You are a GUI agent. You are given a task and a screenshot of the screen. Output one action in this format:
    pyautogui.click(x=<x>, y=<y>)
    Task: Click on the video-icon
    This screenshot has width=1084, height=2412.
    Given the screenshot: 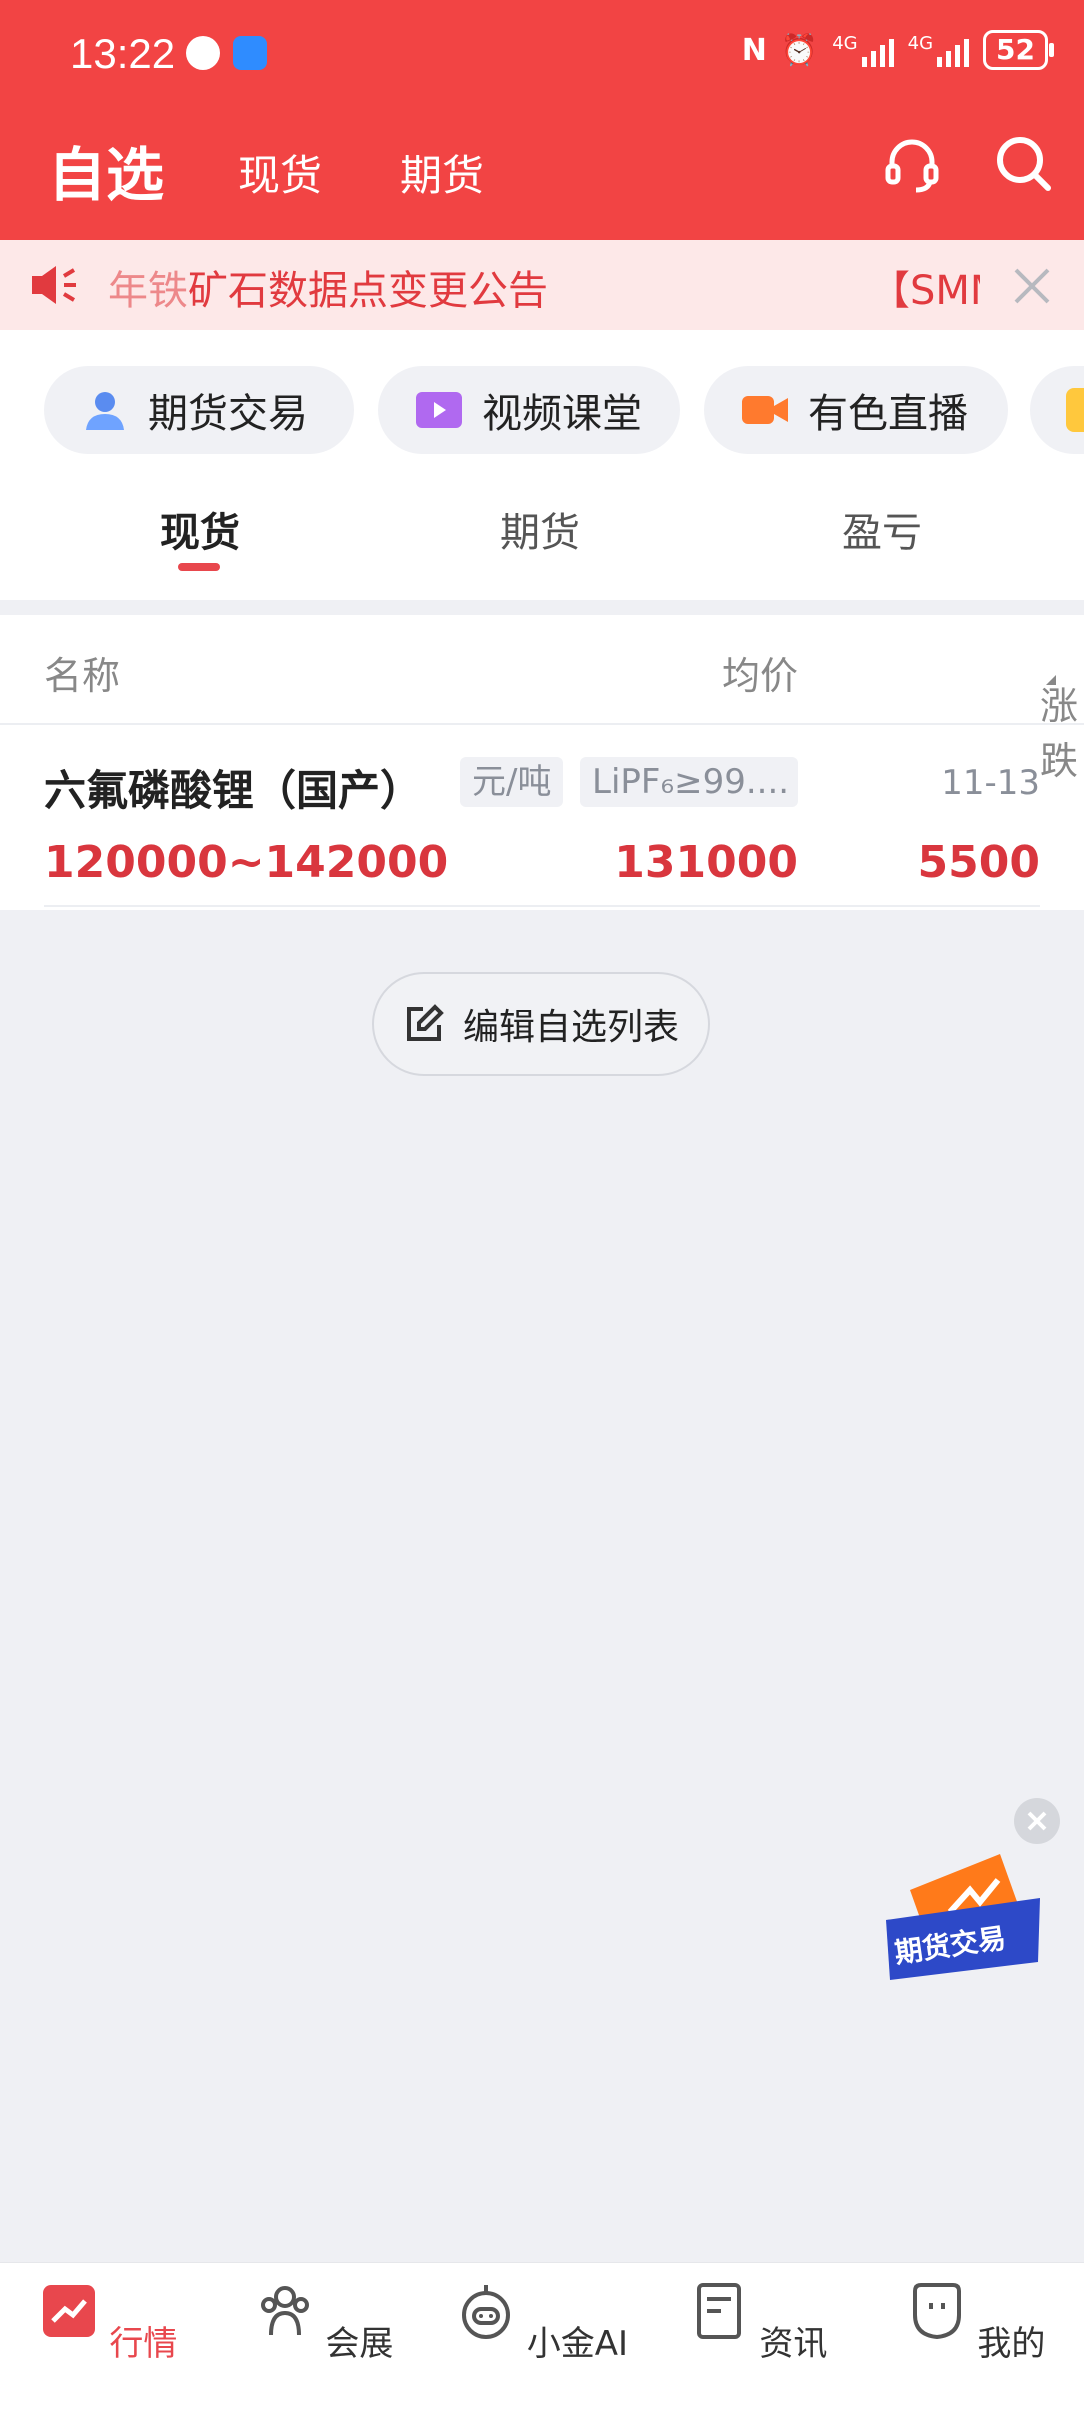 What is the action you would take?
    pyautogui.click(x=439, y=410)
    